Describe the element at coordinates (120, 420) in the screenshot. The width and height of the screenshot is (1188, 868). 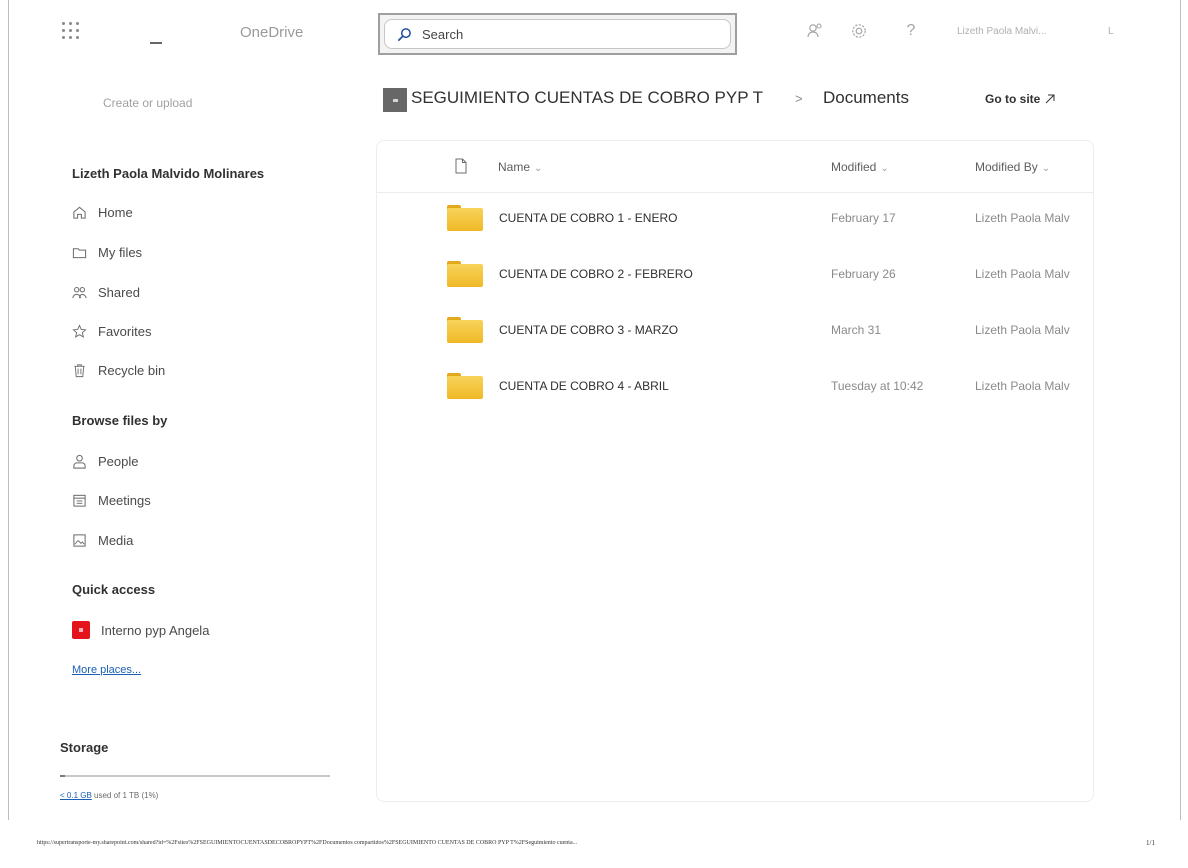
I see `browse-files-header: Browse files by` at that location.